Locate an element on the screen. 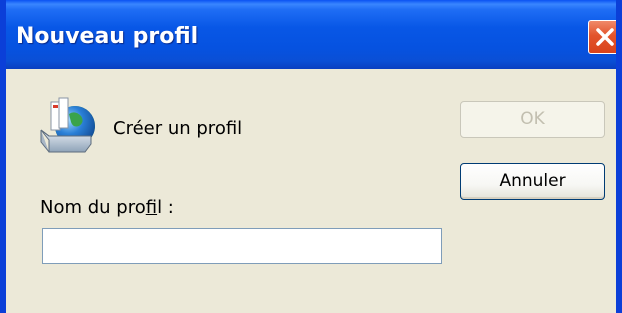 The image size is (622, 313). window-title: Nouveau profil is located at coordinates (107, 36).